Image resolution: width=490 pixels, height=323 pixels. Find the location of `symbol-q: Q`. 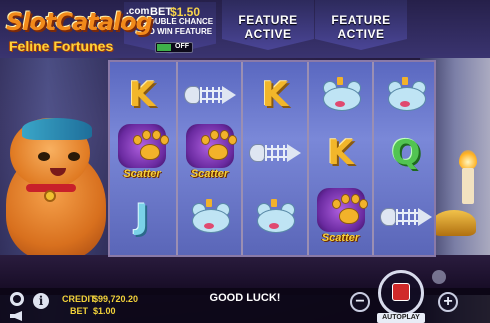

symbol-q: Q is located at coordinates (406, 153).